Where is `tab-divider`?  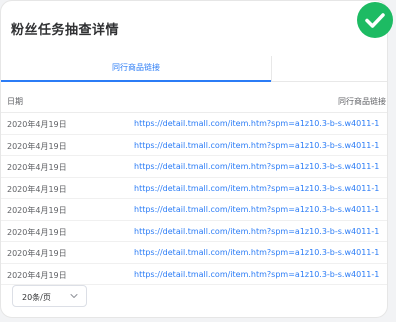 tab-divider is located at coordinates (271, 68).